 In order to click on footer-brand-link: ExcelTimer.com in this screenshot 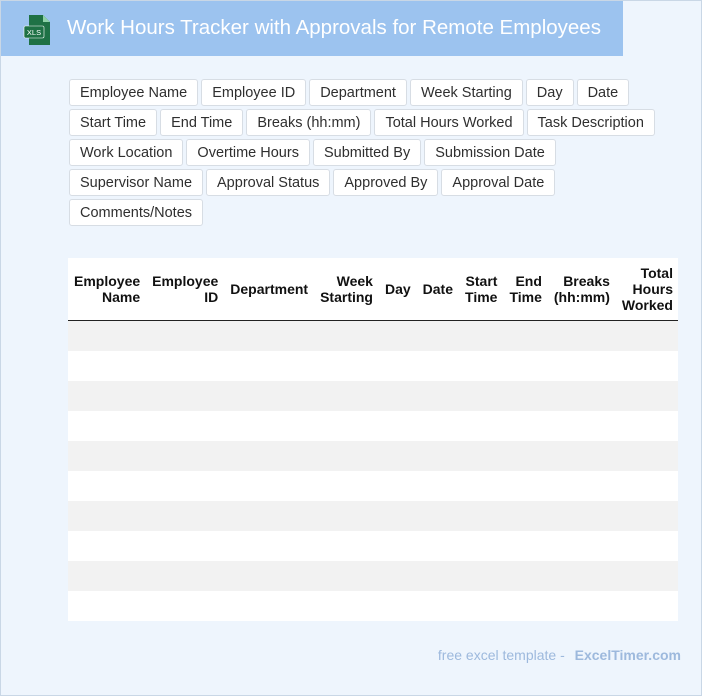, I will do `click(628, 655)`.